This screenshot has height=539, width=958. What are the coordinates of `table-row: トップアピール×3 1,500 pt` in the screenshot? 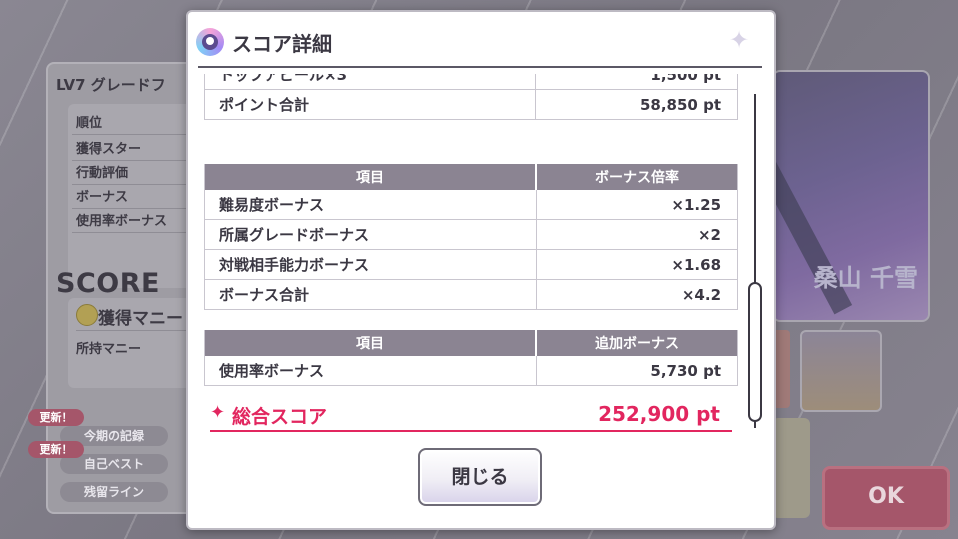 It's located at (471, 82).